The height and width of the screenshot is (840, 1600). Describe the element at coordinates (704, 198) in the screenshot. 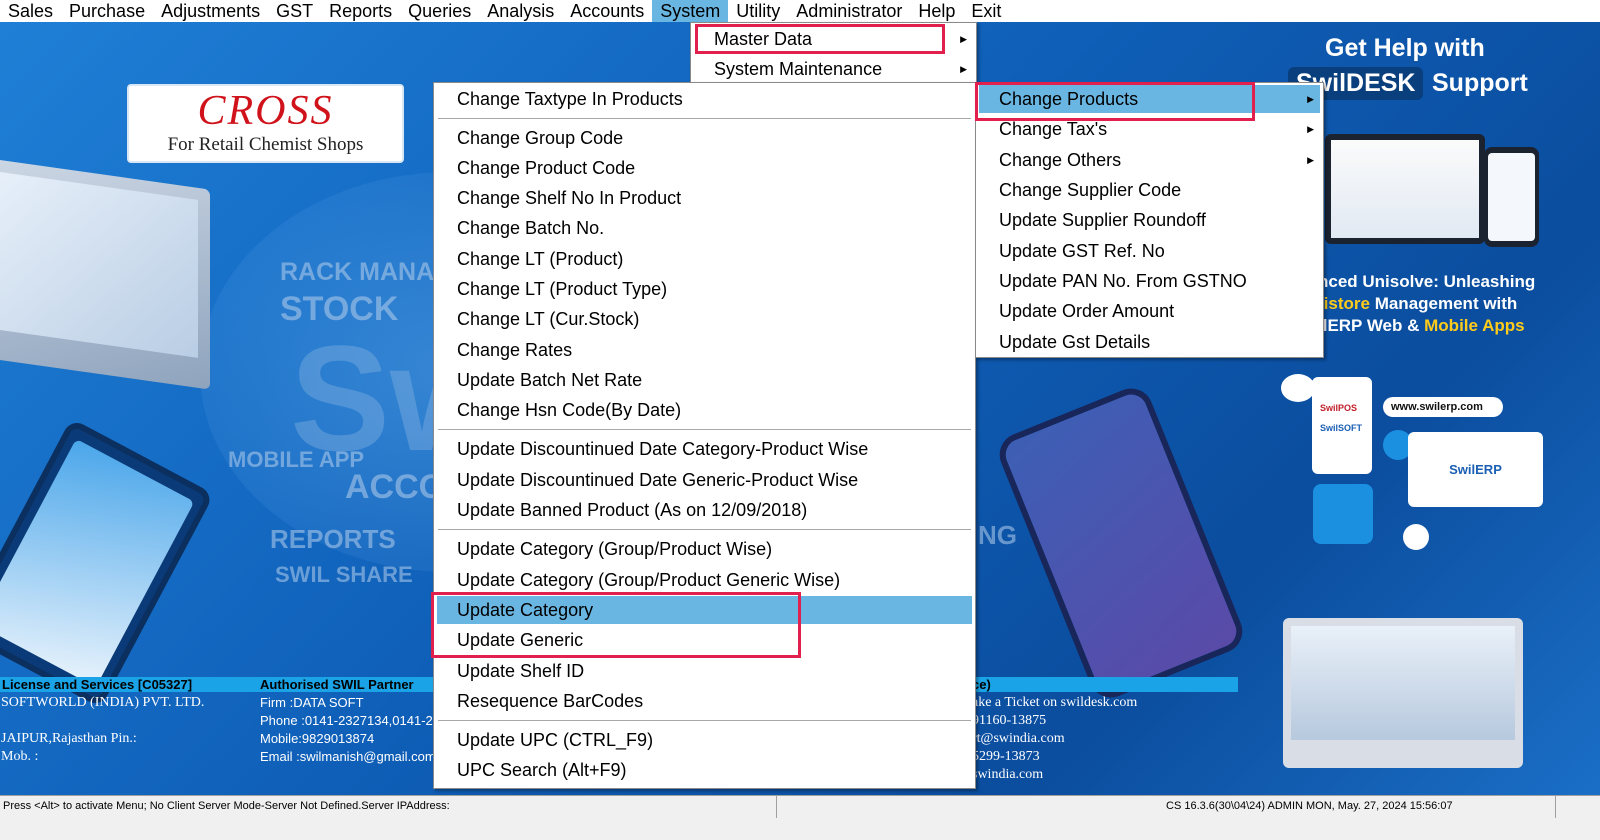

I see `menu-item-change-shelf-no: Change Shelf No In Product` at that location.